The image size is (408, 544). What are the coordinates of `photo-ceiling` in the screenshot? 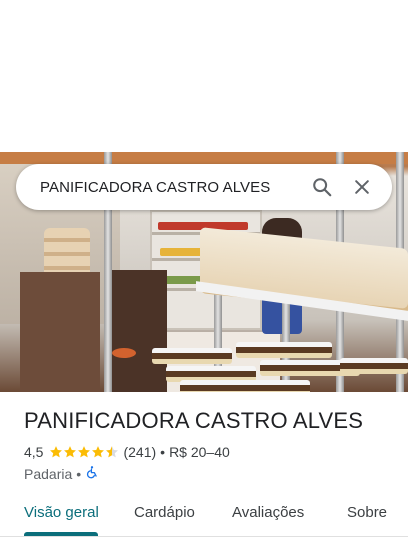 It's located at (204, 158).